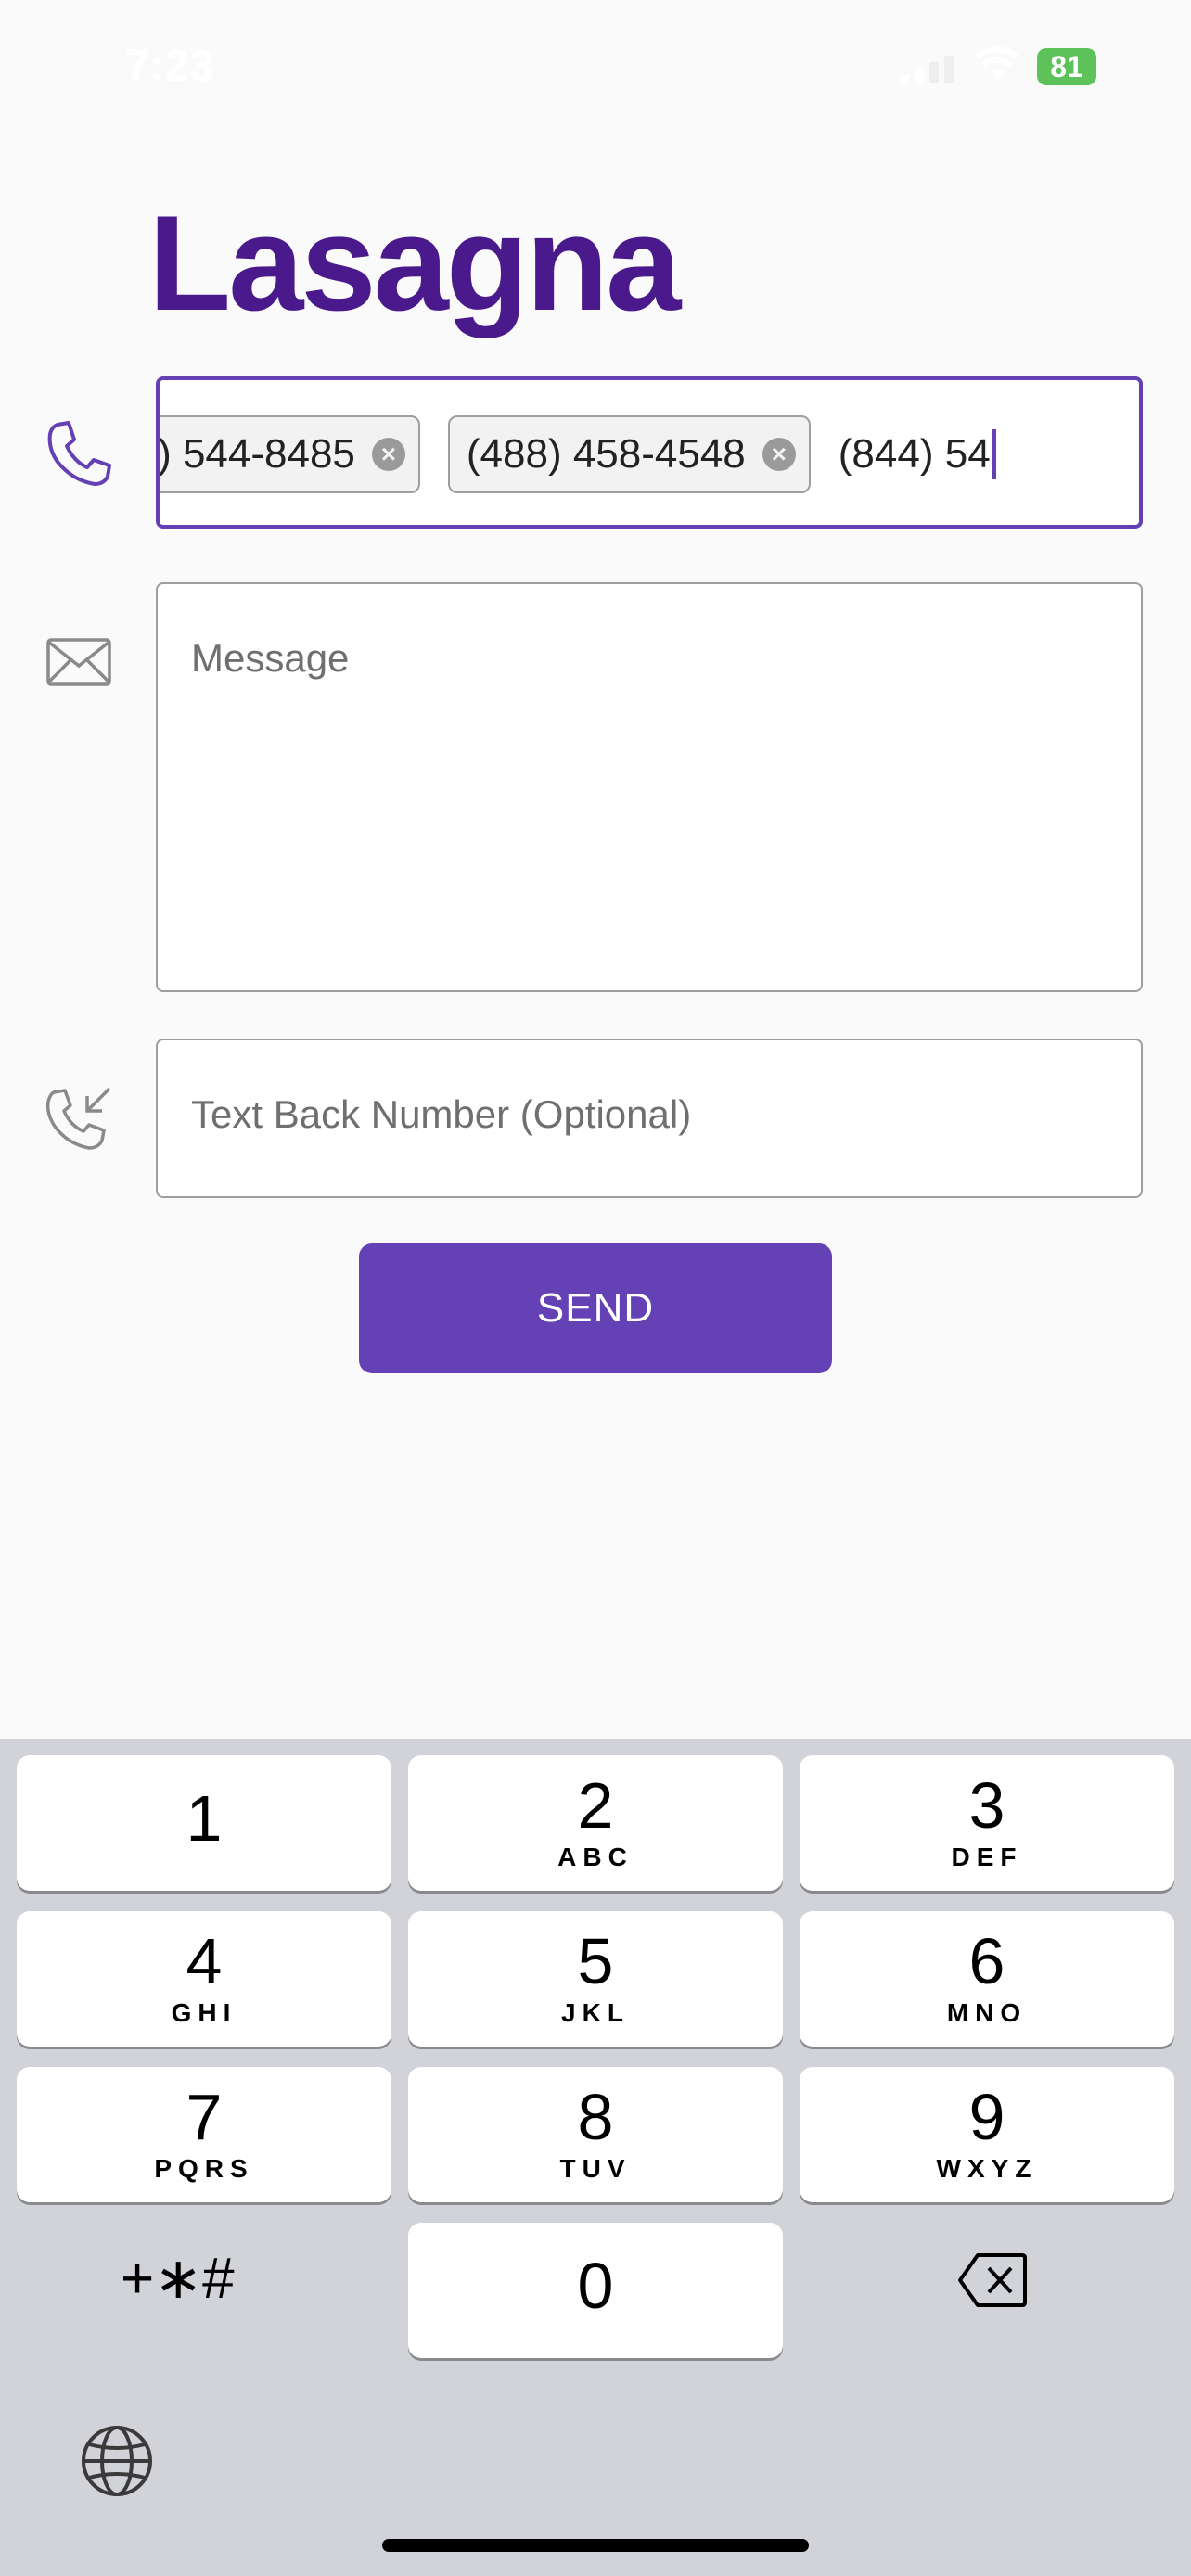  What do you see at coordinates (914, 454) in the screenshot?
I see `recipient-typed-text: (844) 54` at bounding box center [914, 454].